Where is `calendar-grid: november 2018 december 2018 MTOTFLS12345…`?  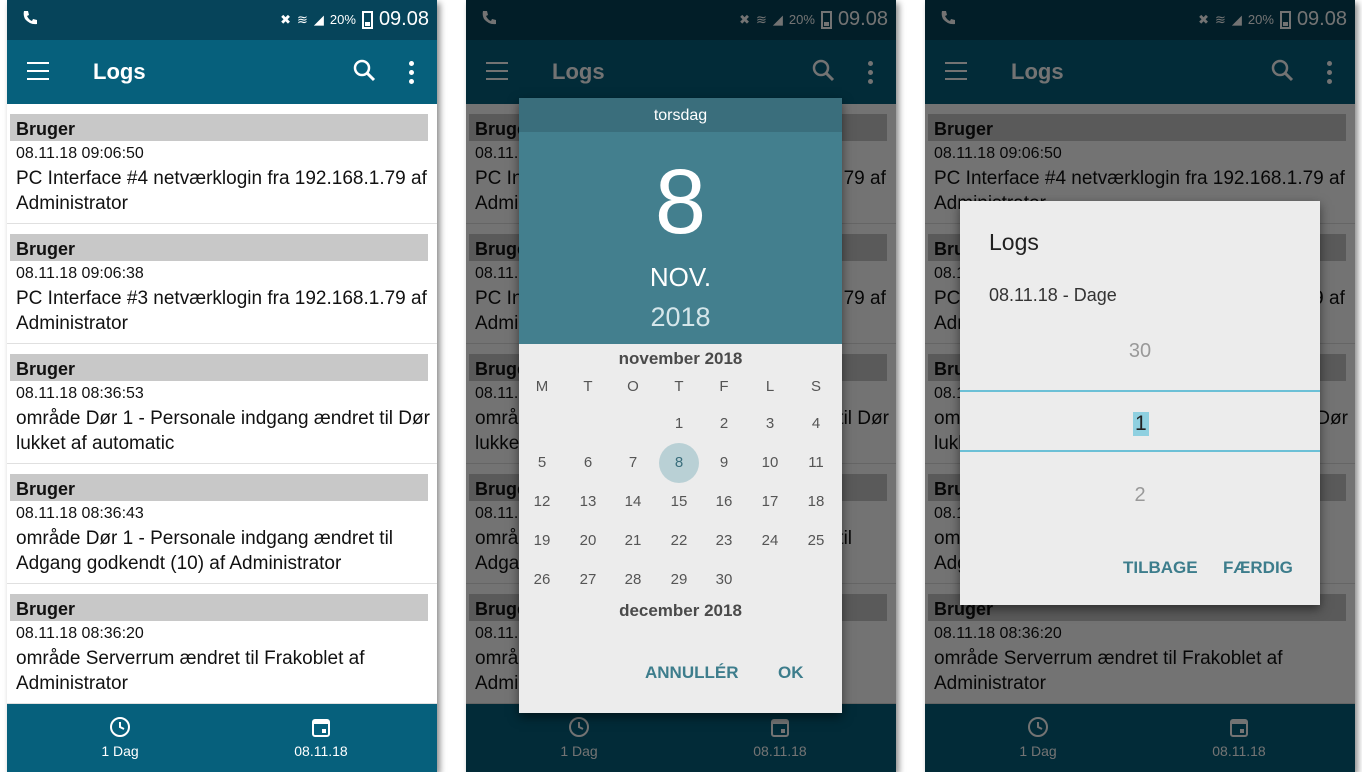 calendar-grid: november 2018 december 2018 MTOTFLS12345… is located at coordinates (680, 489).